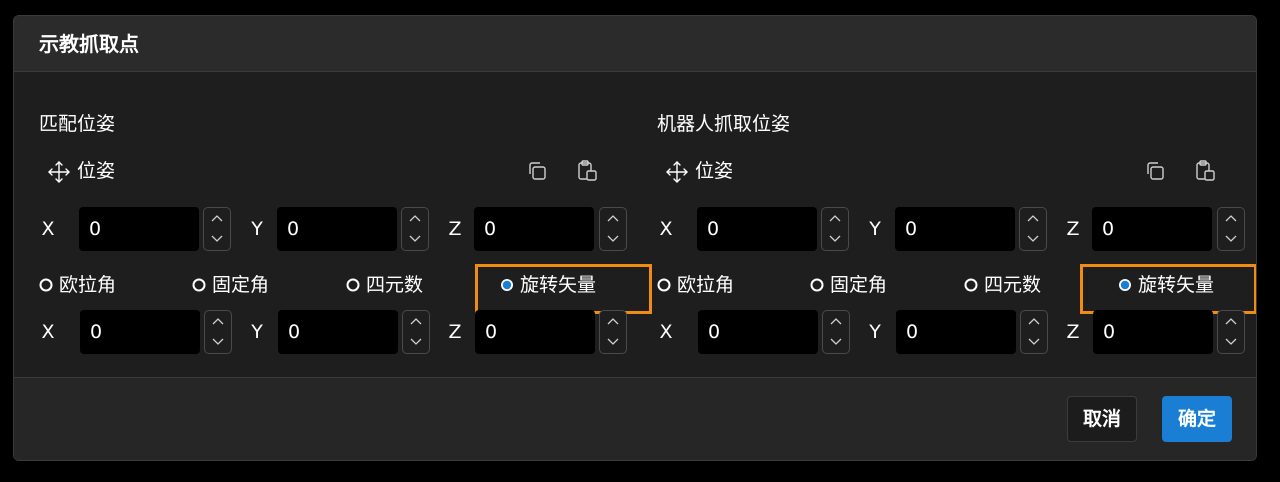 This screenshot has height=482, width=1280. What do you see at coordinates (77, 124) in the screenshot?
I see `section-title: 匹配位姿` at bounding box center [77, 124].